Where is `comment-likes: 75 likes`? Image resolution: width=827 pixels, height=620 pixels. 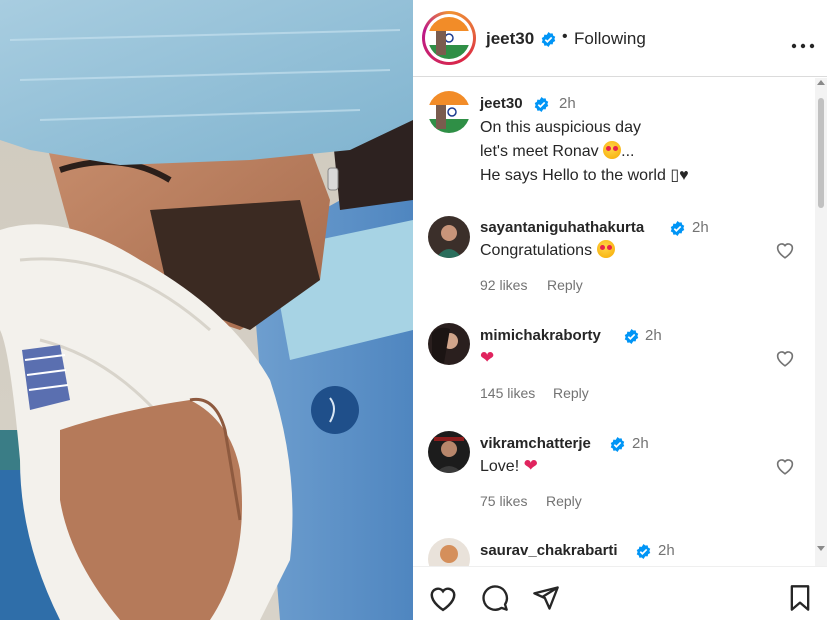 comment-likes: 75 likes is located at coordinates (503, 501).